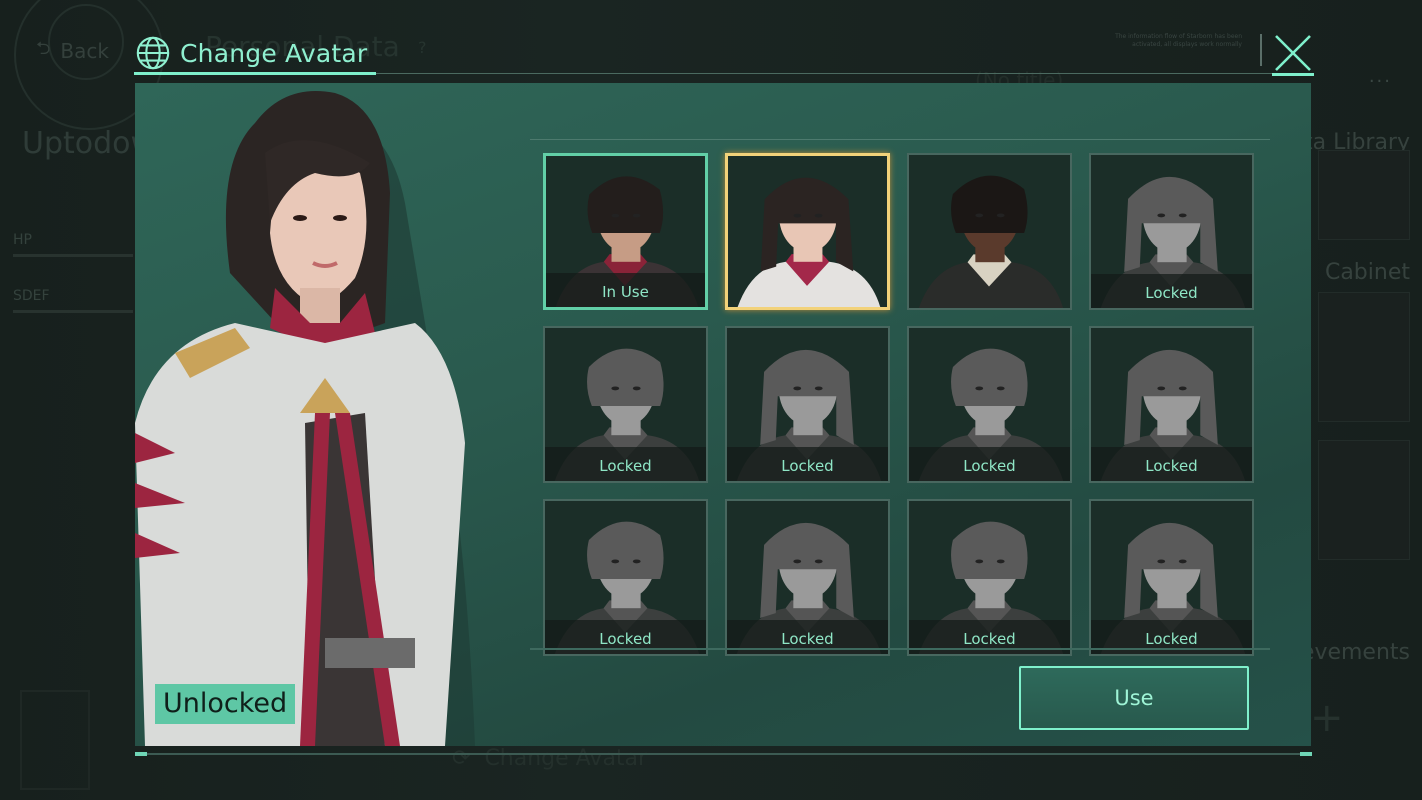  What do you see at coordinates (723, 754) in the screenshot?
I see `panel-bottom-line` at bounding box center [723, 754].